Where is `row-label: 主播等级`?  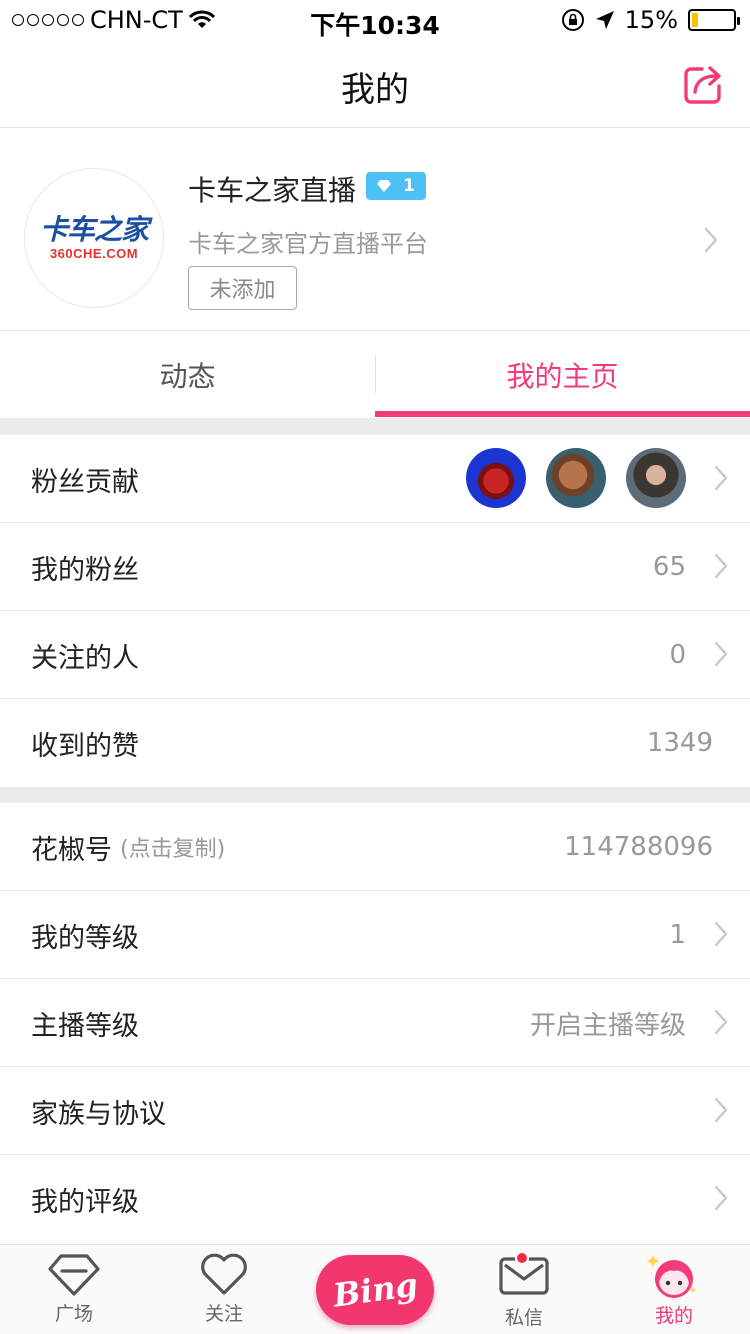
row-label: 主播等级 is located at coordinates (85, 1026).